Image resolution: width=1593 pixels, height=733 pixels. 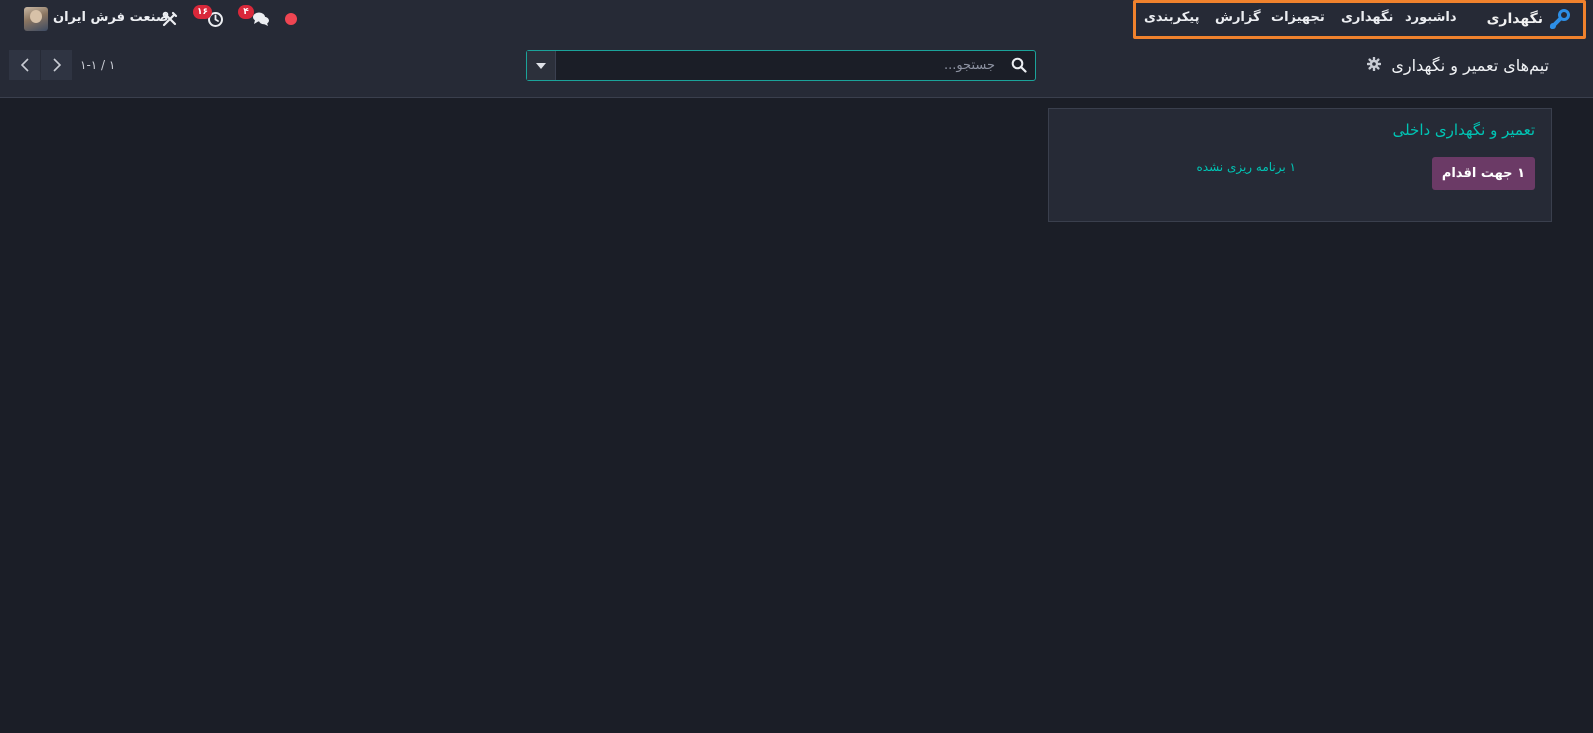 I want to click on search-options-toggle, so click(x=541, y=65).